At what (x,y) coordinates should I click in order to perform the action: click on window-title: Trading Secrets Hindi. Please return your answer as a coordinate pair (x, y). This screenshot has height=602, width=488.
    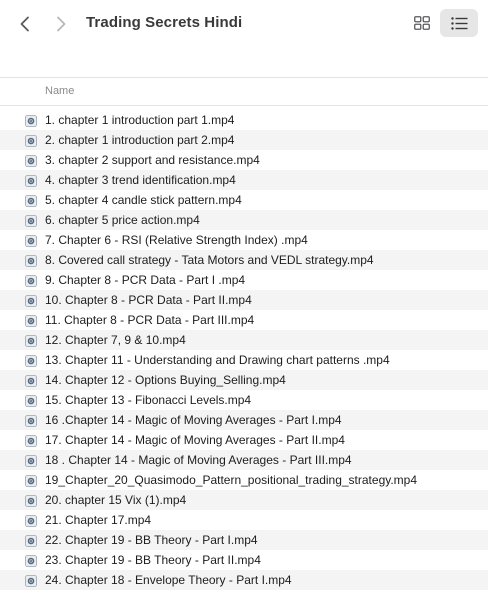
    Looking at the image, I should click on (164, 22).